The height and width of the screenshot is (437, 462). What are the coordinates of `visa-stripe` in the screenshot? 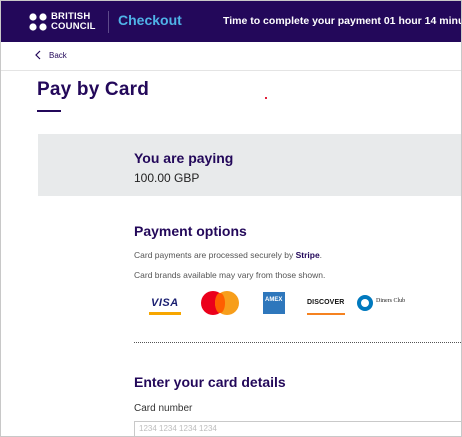 It's located at (165, 313).